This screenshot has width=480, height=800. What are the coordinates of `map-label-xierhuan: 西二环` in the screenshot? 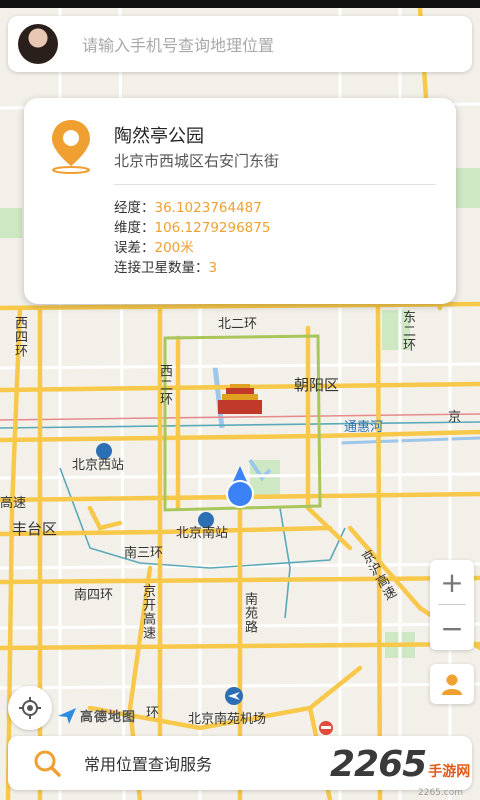 It's located at (164, 385).